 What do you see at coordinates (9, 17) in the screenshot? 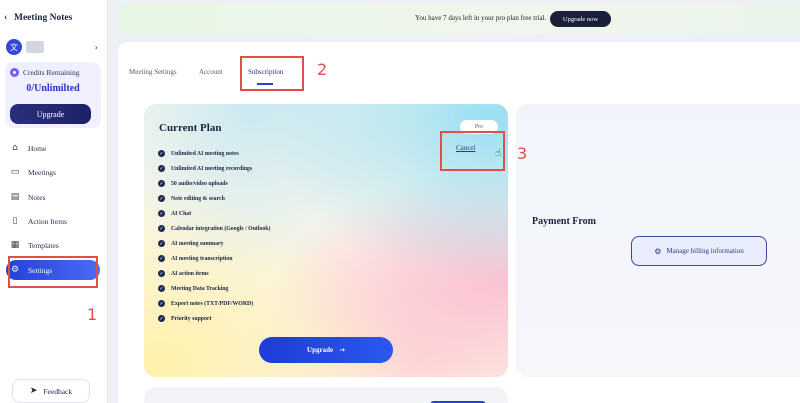
I see `back-arrow-icon: ‹` at bounding box center [9, 17].